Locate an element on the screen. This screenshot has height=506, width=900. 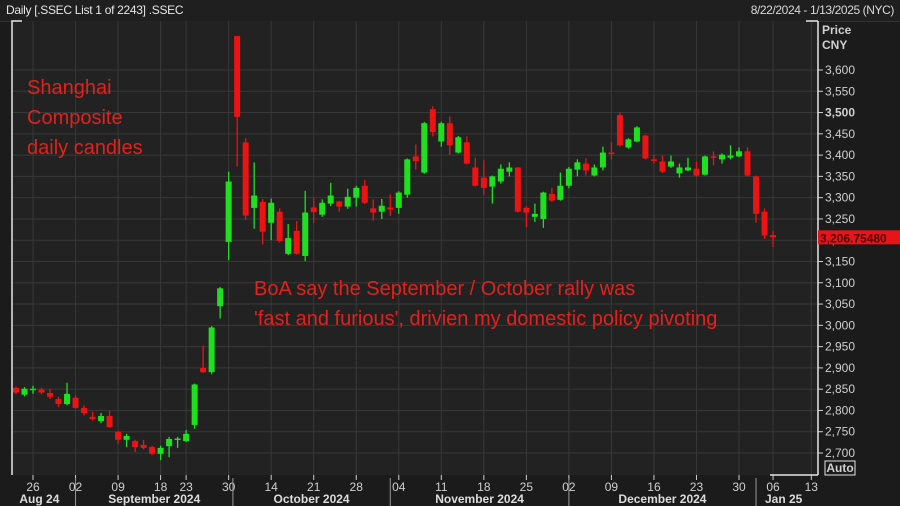
auto-scale-button: Auto is located at coordinates (840, 468).